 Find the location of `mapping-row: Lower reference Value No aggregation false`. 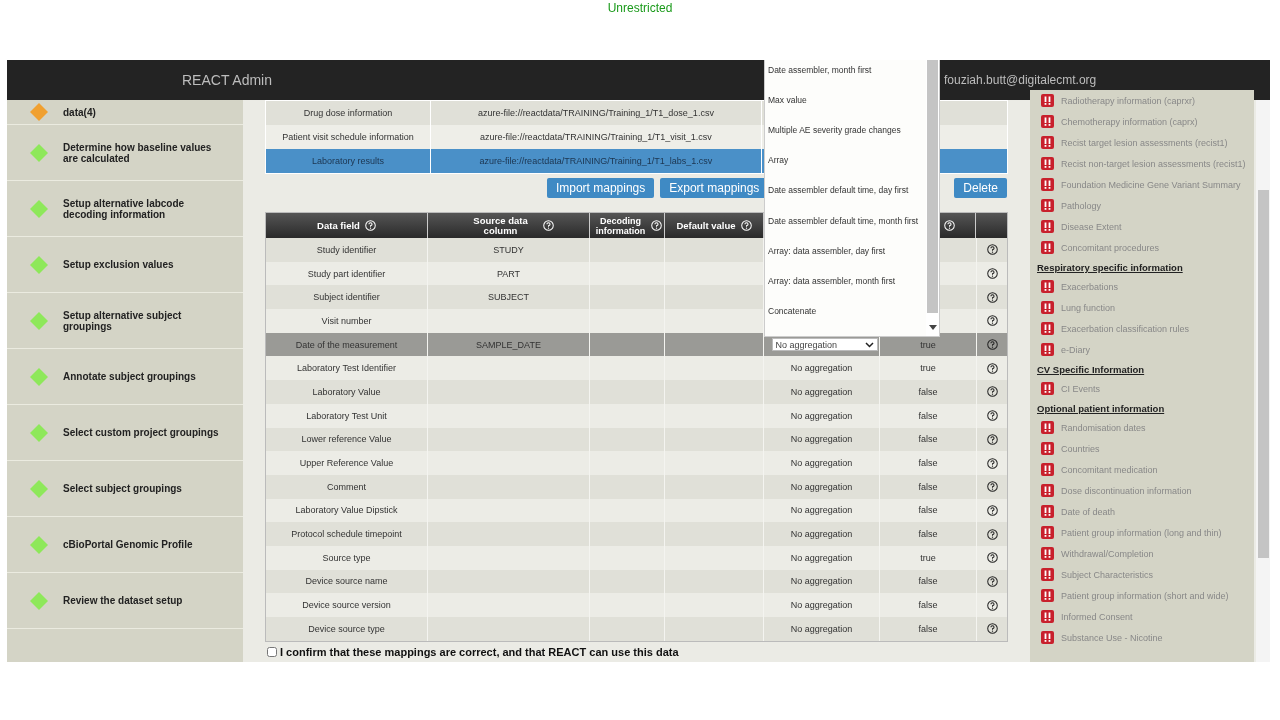

mapping-row: Lower reference Value No aggregation false is located at coordinates (636, 439).